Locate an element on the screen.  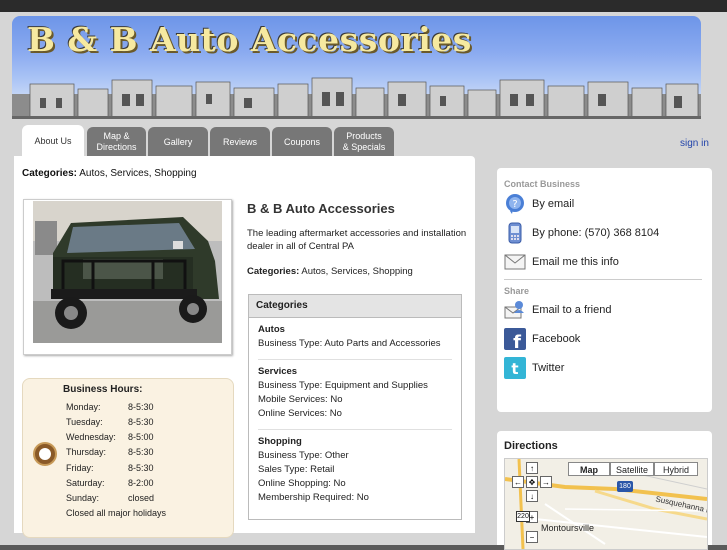
svg-text: t is located at coordinates (514, 369).